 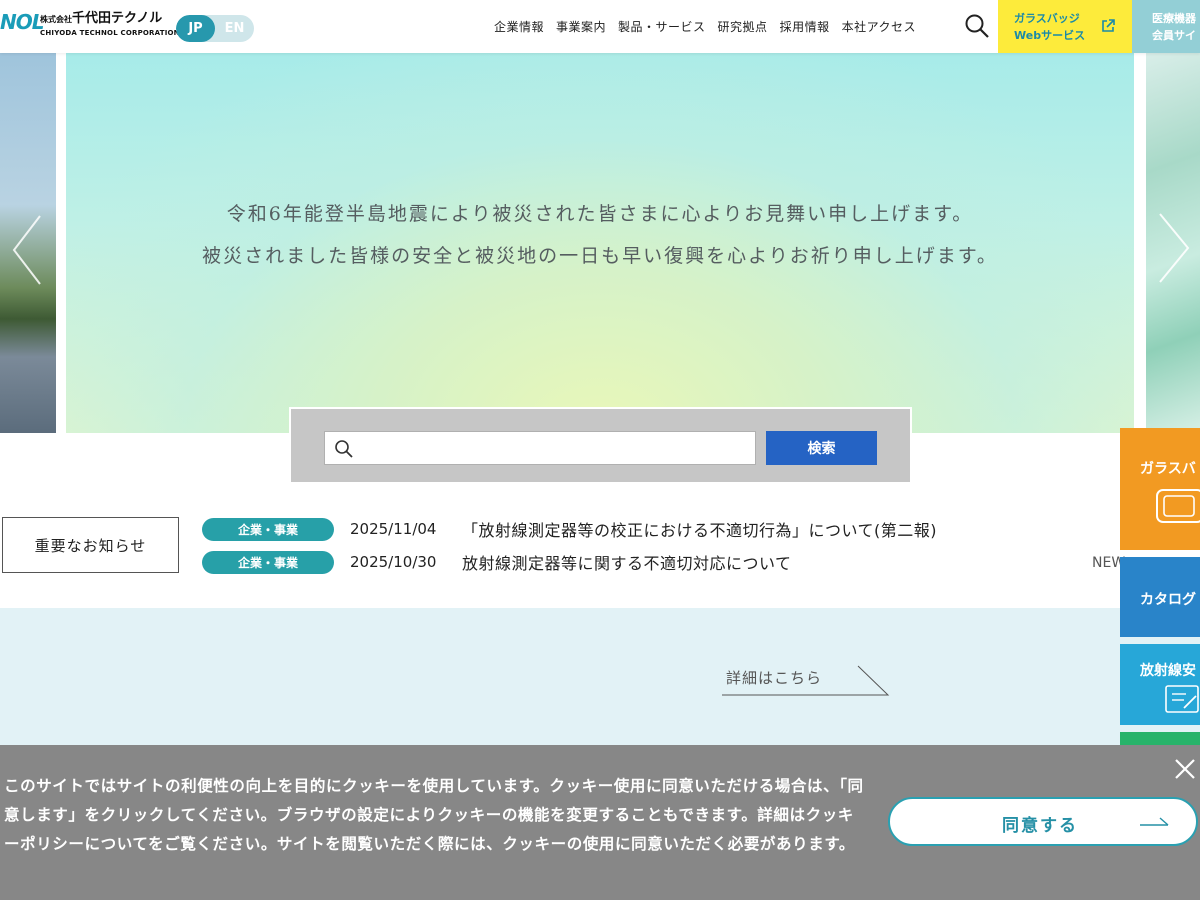 What do you see at coordinates (879, 26) in the screenshot?
I see `nav-item-access: 本社アクセス` at bounding box center [879, 26].